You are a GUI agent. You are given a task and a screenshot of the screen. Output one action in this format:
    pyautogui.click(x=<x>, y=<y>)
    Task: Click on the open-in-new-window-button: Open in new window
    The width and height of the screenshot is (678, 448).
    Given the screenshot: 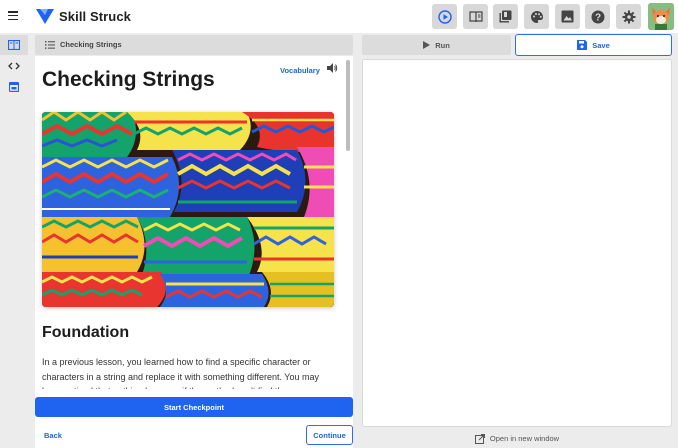 What is the action you would take?
    pyautogui.click(x=517, y=438)
    